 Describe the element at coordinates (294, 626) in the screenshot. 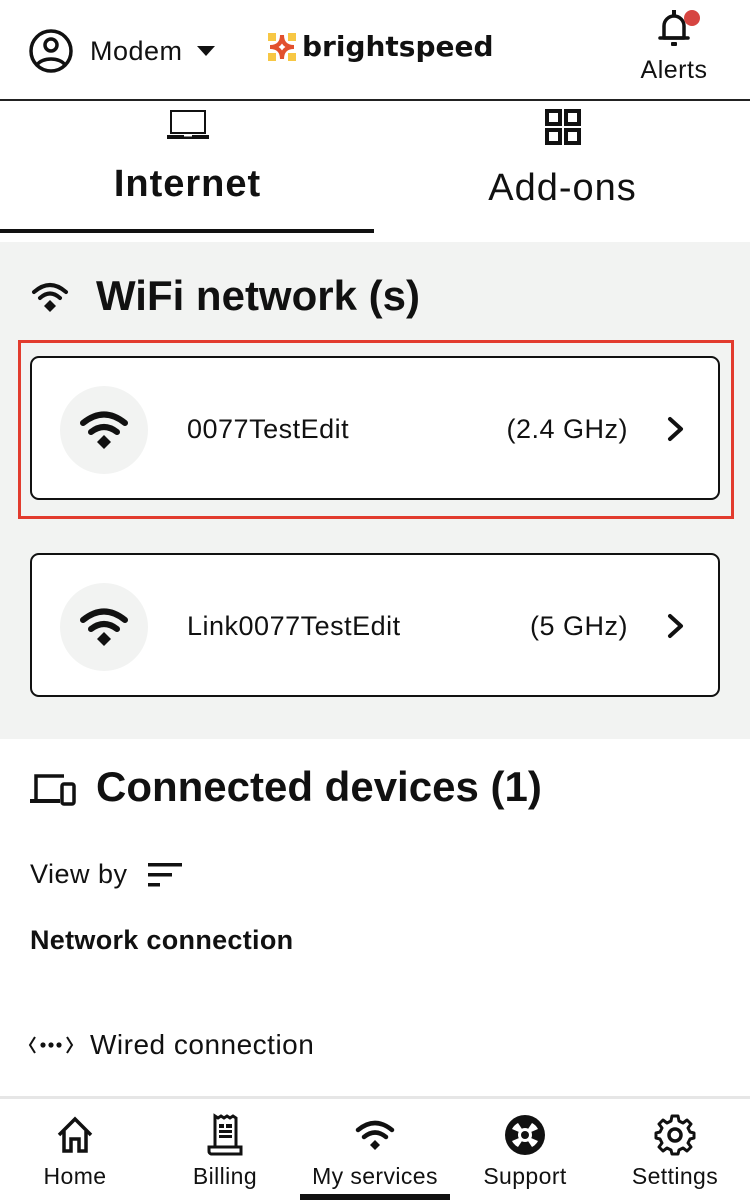

I see `network-name: Link0077TestEdit` at that location.